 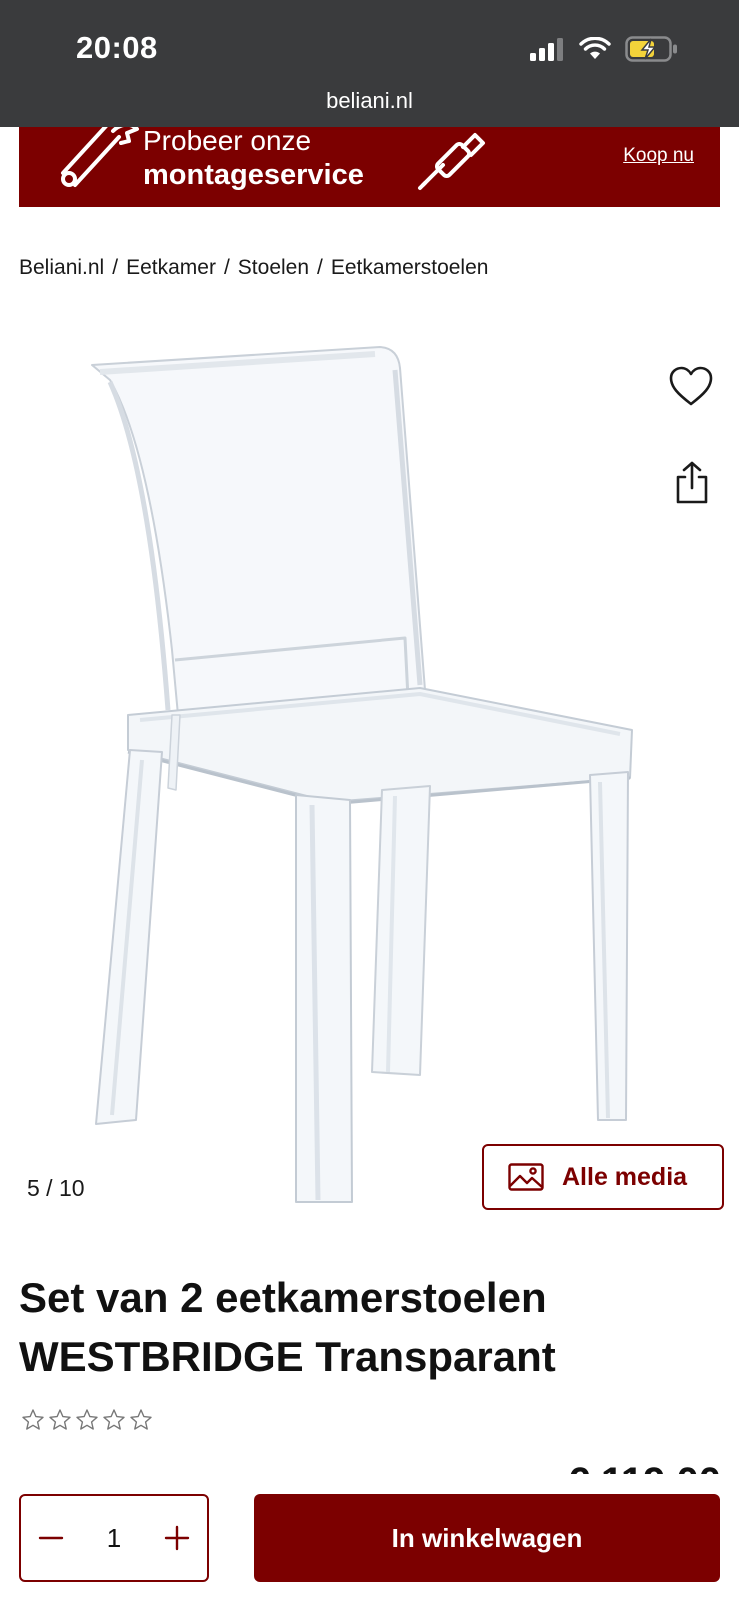 What do you see at coordinates (56, 1188) in the screenshot?
I see `gallery-counter: 5 / 10` at bounding box center [56, 1188].